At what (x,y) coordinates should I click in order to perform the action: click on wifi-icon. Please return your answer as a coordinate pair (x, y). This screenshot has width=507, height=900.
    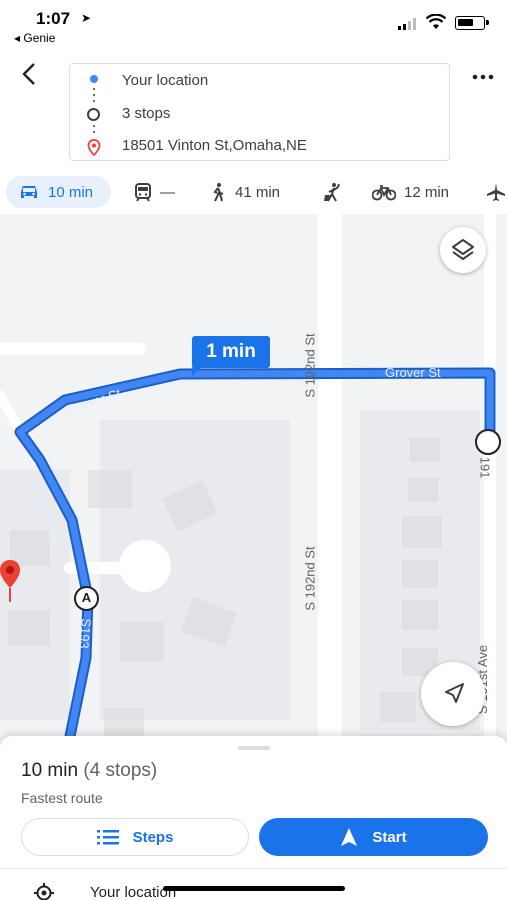
    Looking at the image, I should click on (436, 21).